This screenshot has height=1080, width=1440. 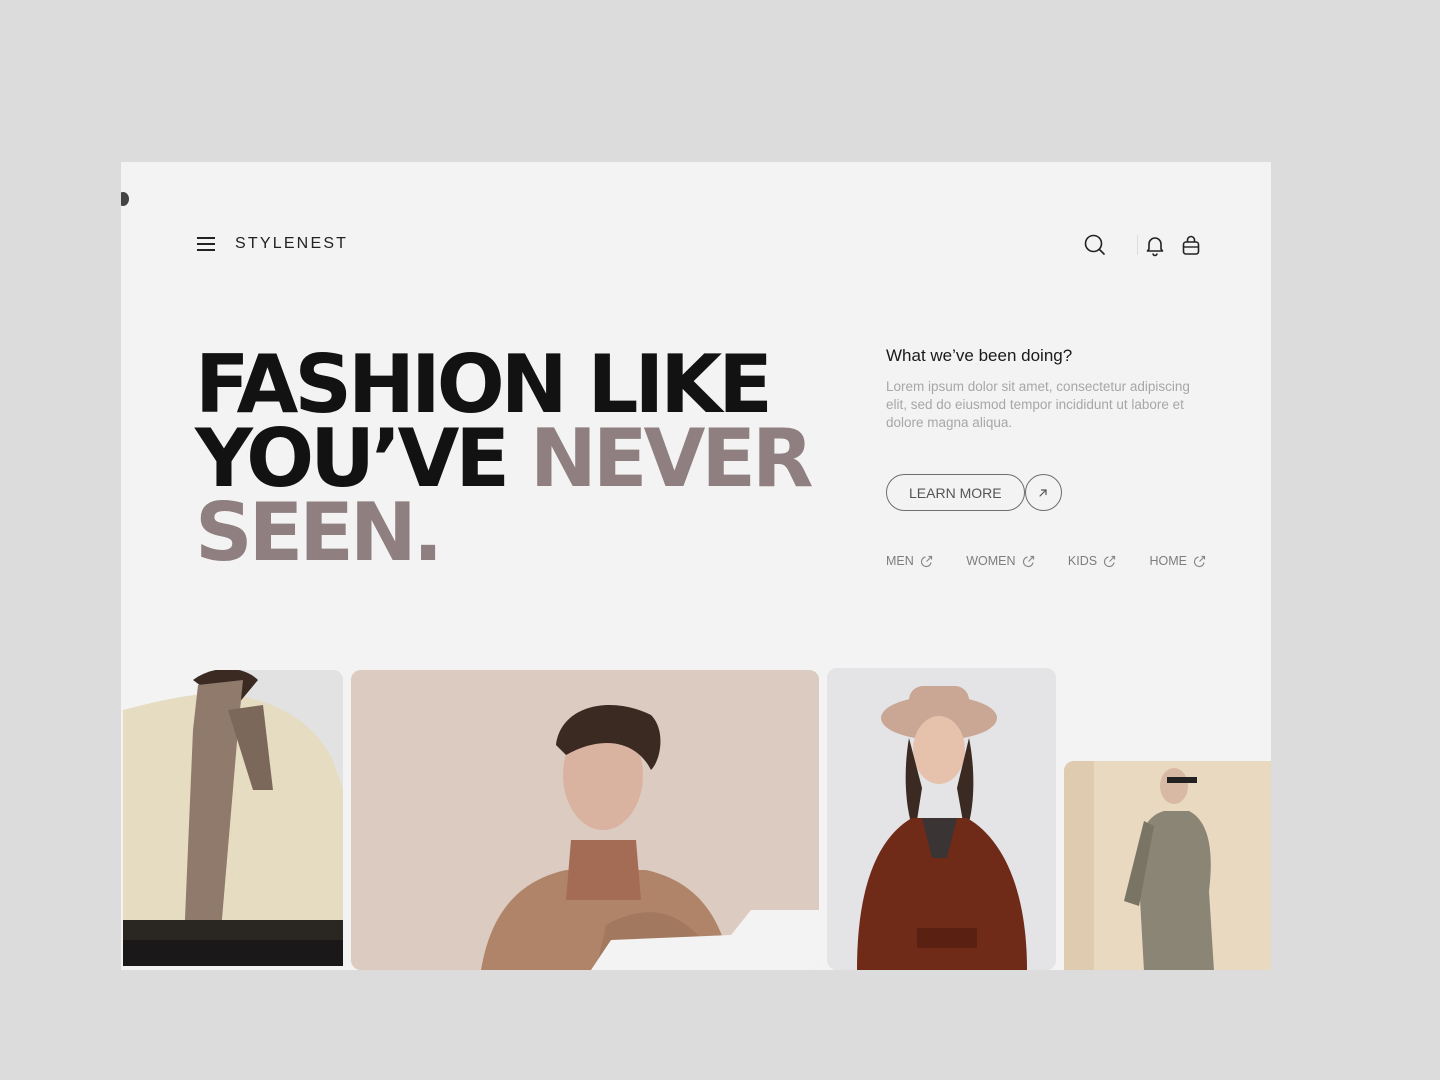 What do you see at coordinates (585, 820) in the screenshot?
I see `gallery-photo-turtleneck` at bounding box center [585, 820].